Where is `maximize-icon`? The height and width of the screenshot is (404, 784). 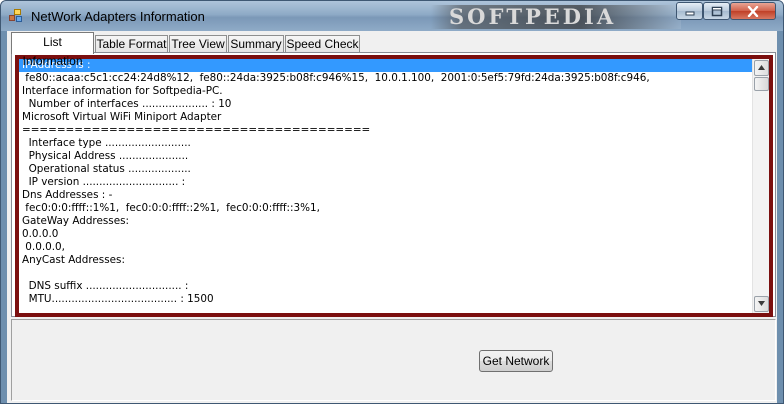
maximize-icon is located at coordinates (716, 11).